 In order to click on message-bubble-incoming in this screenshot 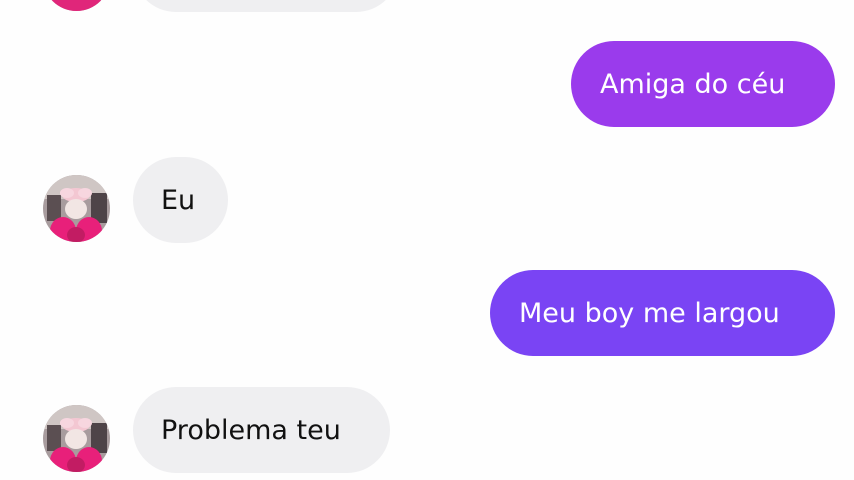, I will do `click(266, 6)`.